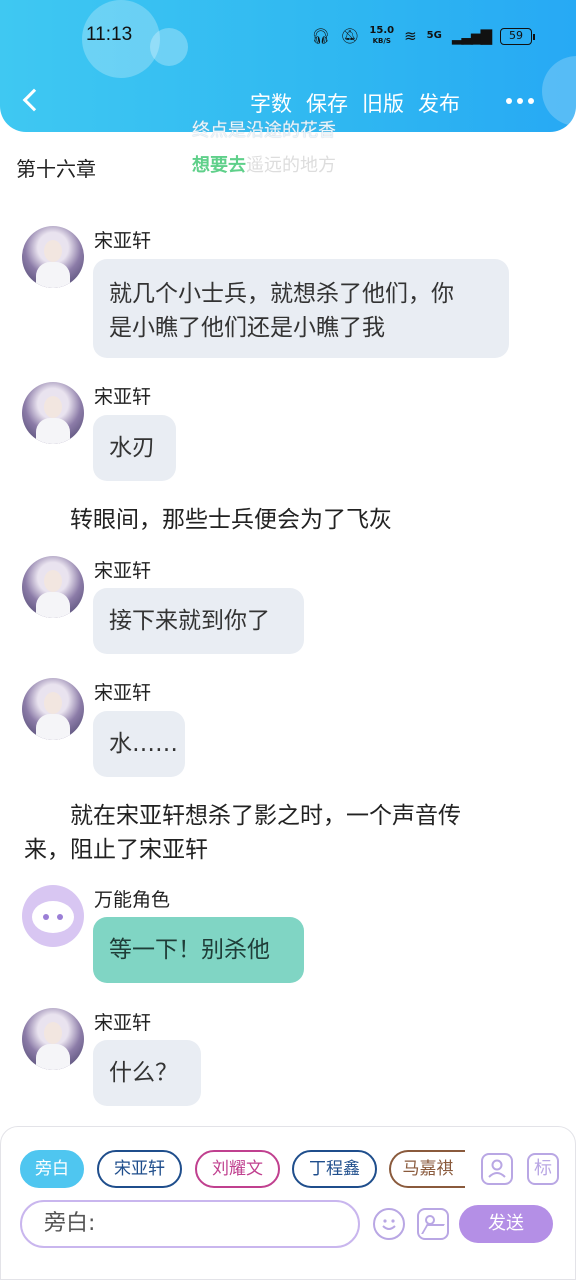 The image size is (576, 1280). What do you see at coordinates (52, 1169) in the screenshot?
I see `role-chip-narration: 旁白` at bounding box center [52, 1169].